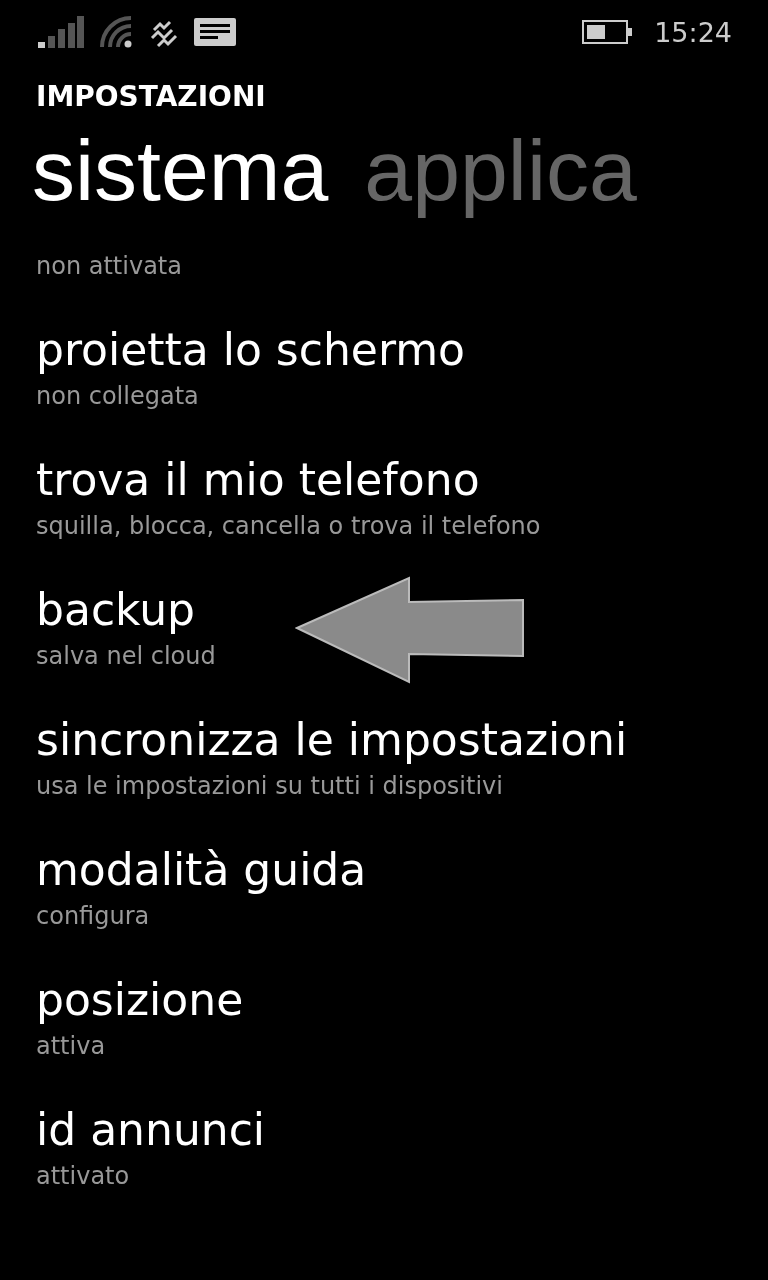 The height and width of the screenshot is (1280, 768). What do you see at coordinates (151, 96) in the screenshot?
I see `page-title: IMPOSTAZIONI` at bounding box center [151, 96].